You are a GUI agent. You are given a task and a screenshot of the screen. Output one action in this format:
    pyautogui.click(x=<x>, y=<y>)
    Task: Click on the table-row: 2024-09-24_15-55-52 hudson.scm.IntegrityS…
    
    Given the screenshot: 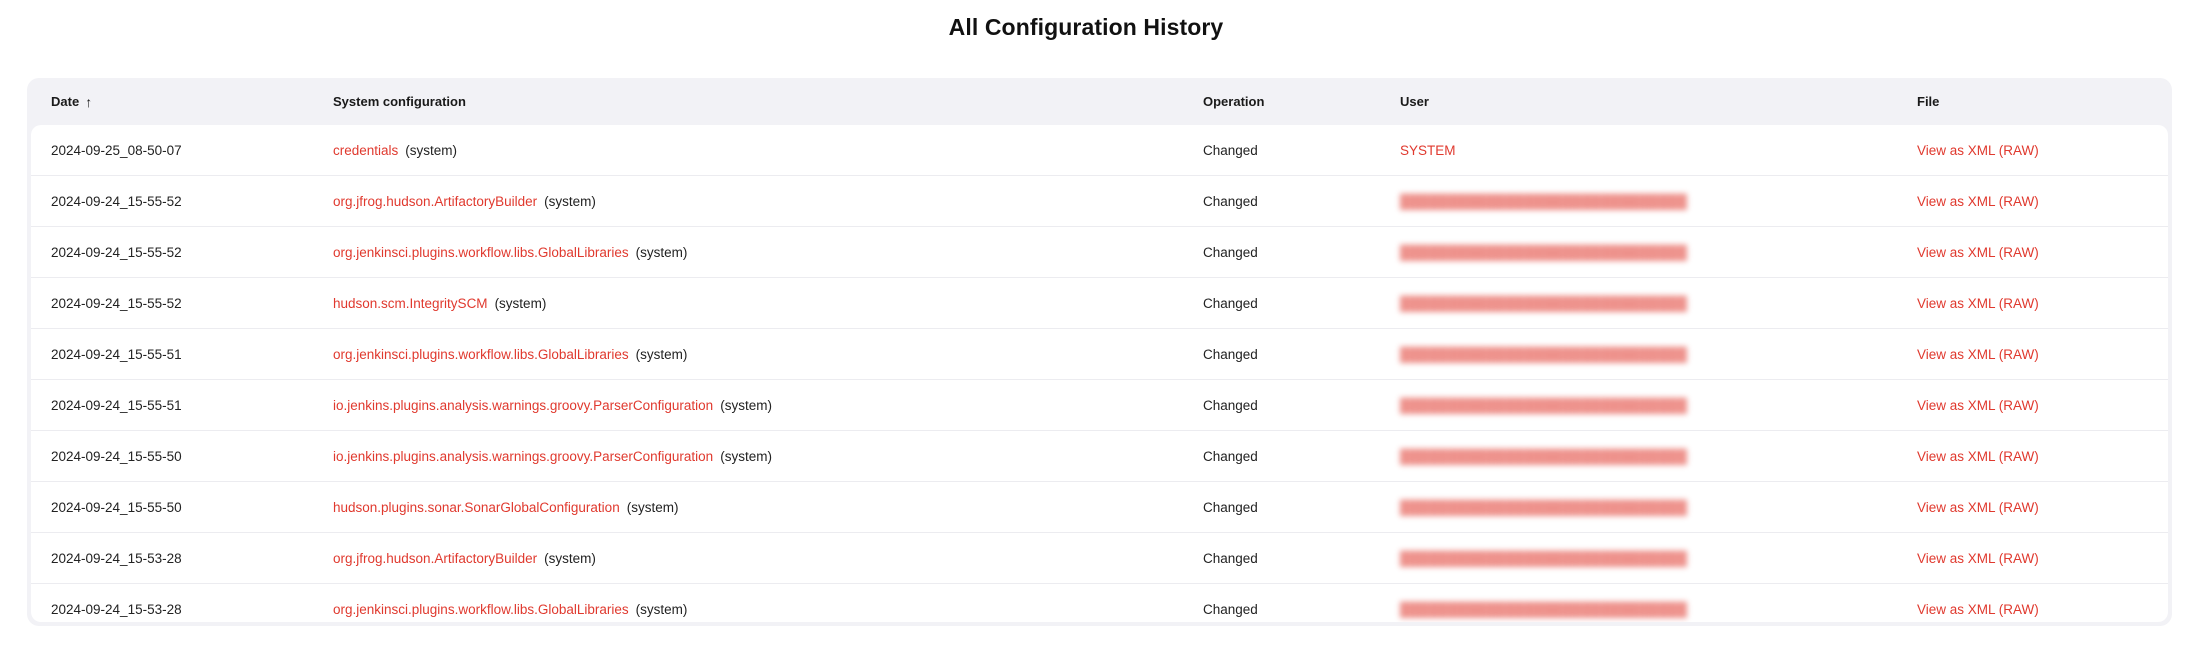 What is the action you would take?
    pyautogui.click(x=1099, y=303)
    